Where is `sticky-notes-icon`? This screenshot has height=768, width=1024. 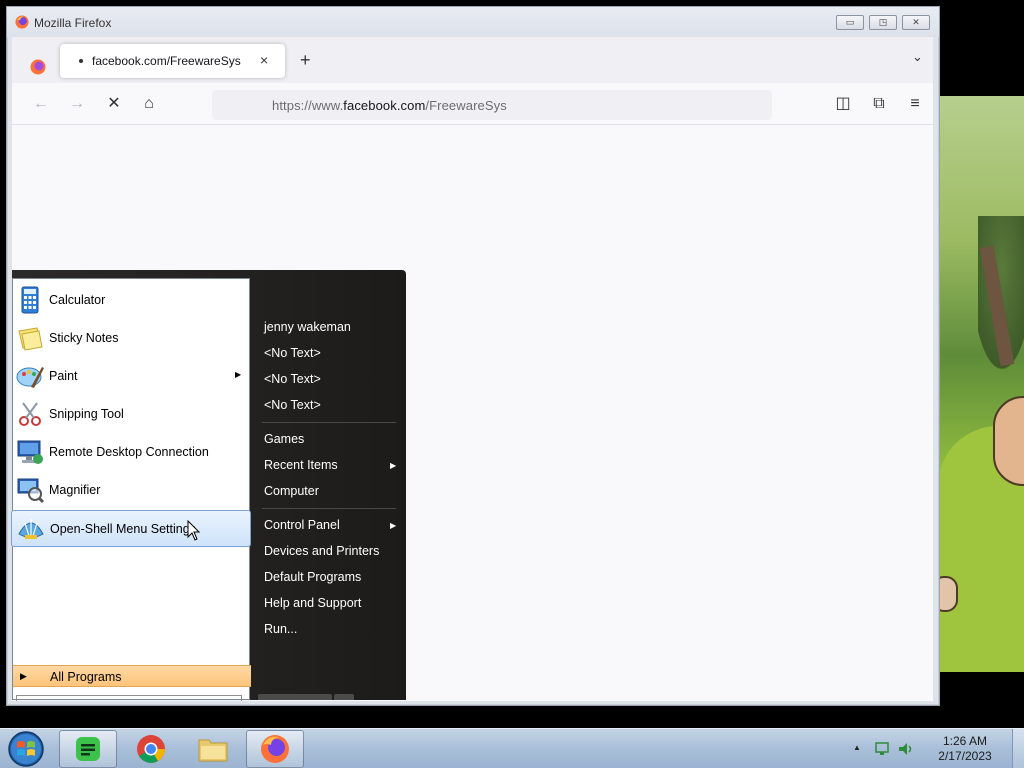 sticky-notes-icon is located at coordinates (30, 339).